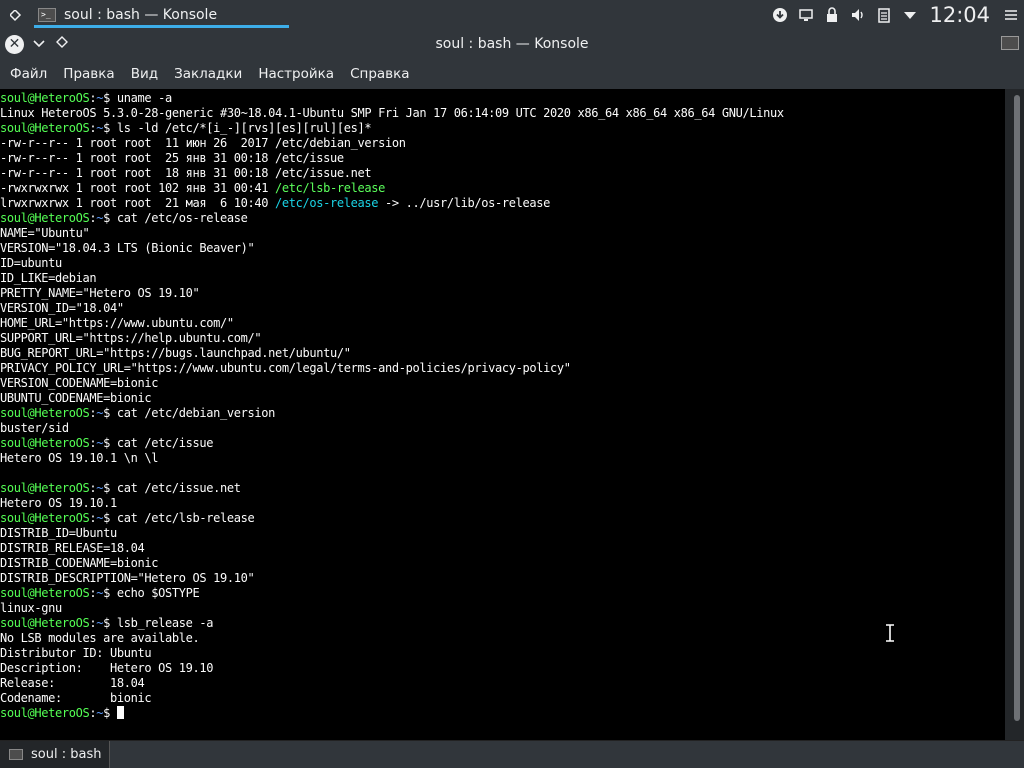  I want to click on clock: 12:04, so click(959, 15).